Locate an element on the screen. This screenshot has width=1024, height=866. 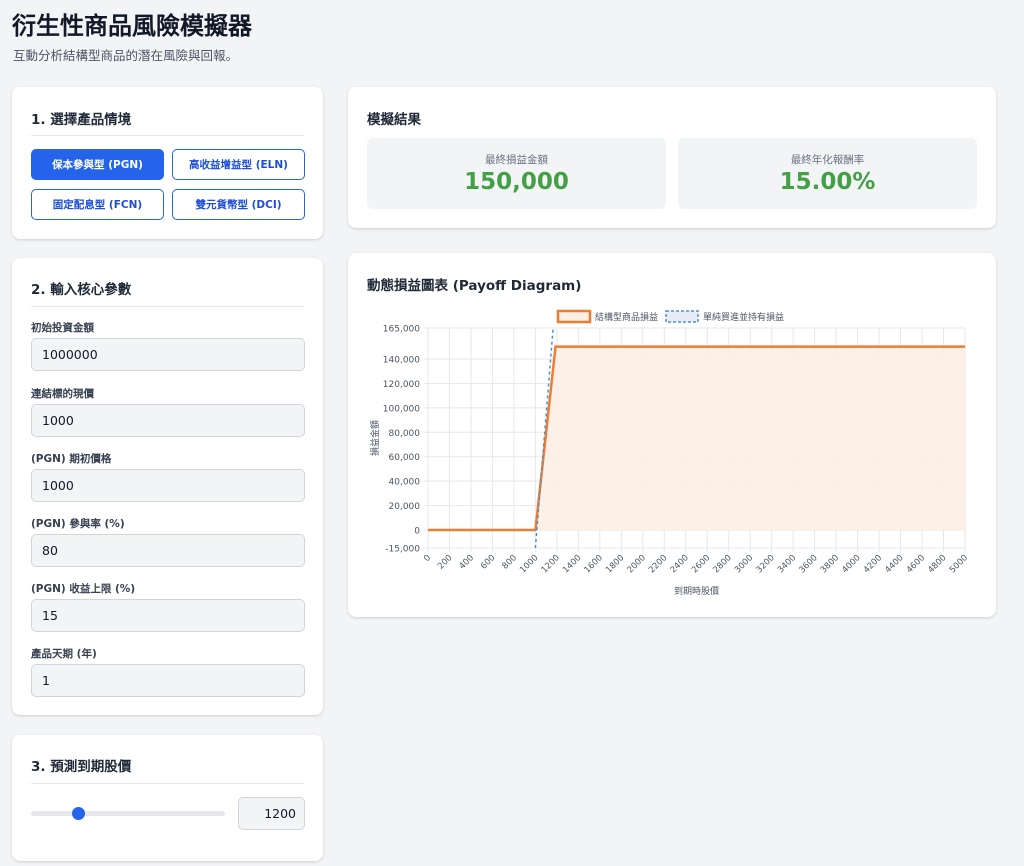
x-tick-label: 2400 is located at coordinates (680, 564).